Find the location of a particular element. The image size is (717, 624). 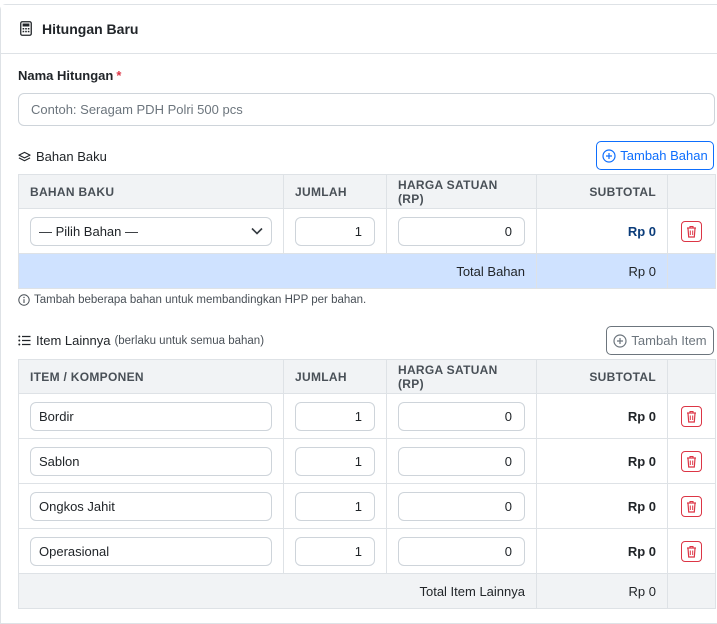

tambah-item-button: Tambah Item is located at coordinates (660, 340).